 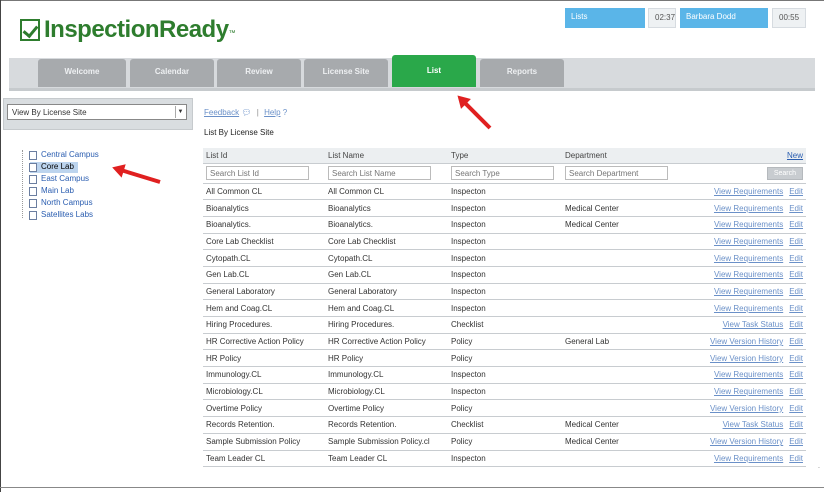 What do you see at coordinates (221, 112) in the screenshot?
I see `feedback-link: Feedback` at bounding box center [221, 112].